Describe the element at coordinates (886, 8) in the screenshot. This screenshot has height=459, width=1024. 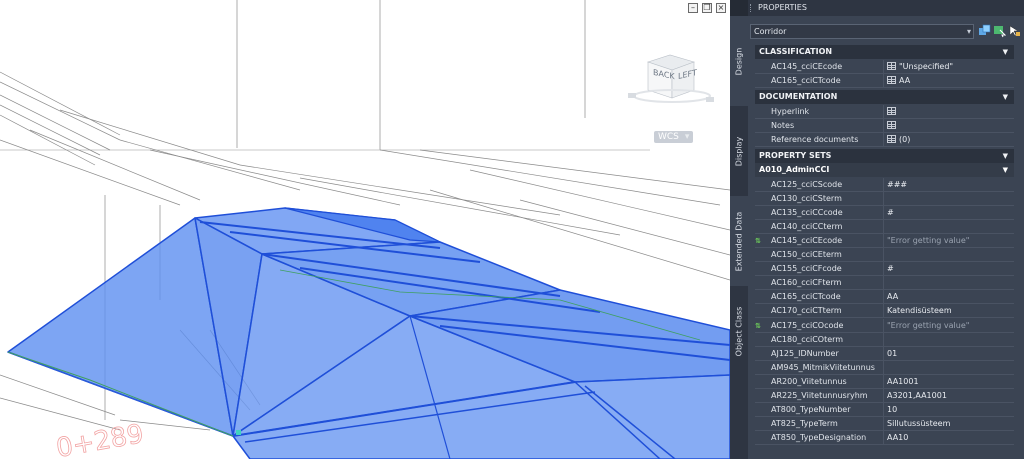
I see `palette-title-bar: PROPERTIES` at that location.